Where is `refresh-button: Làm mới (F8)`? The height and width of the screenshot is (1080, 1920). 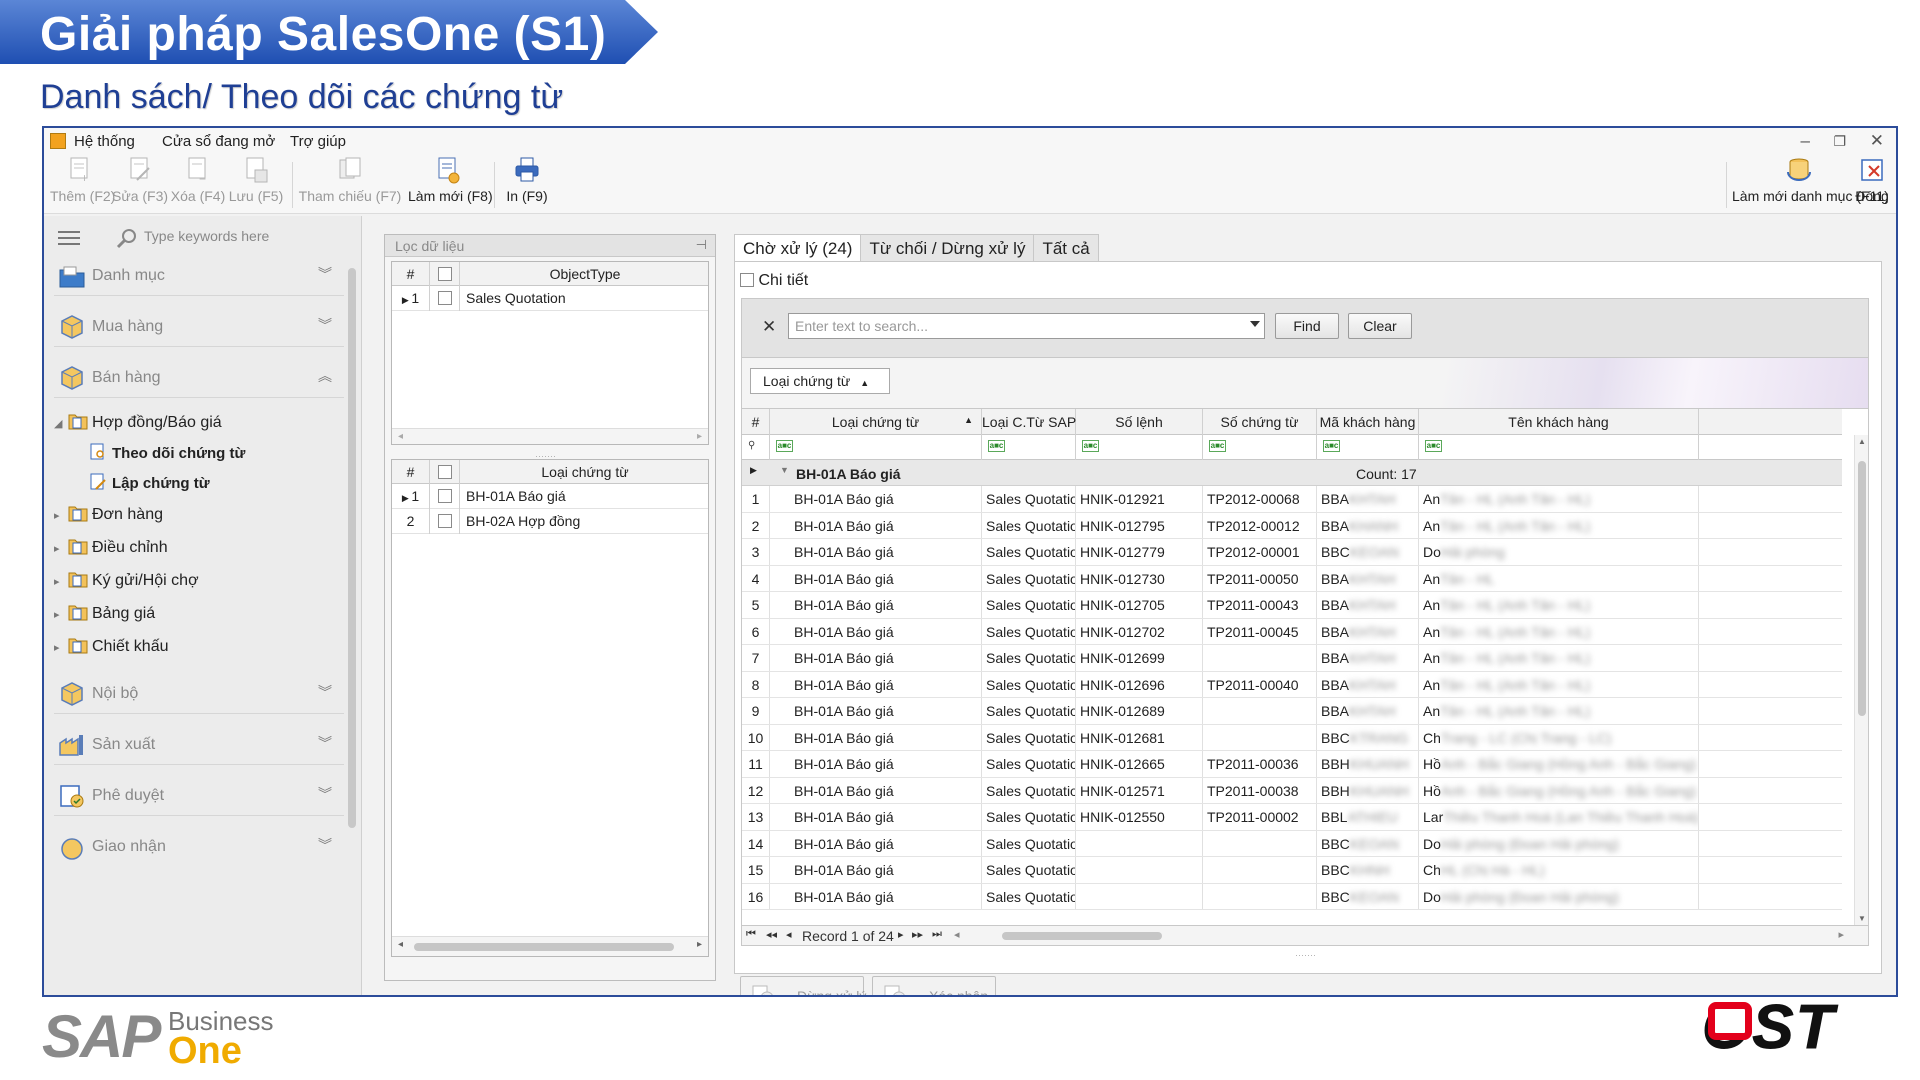
refresh-button: Làm mới (F8) is located at coordinates (450, 180).